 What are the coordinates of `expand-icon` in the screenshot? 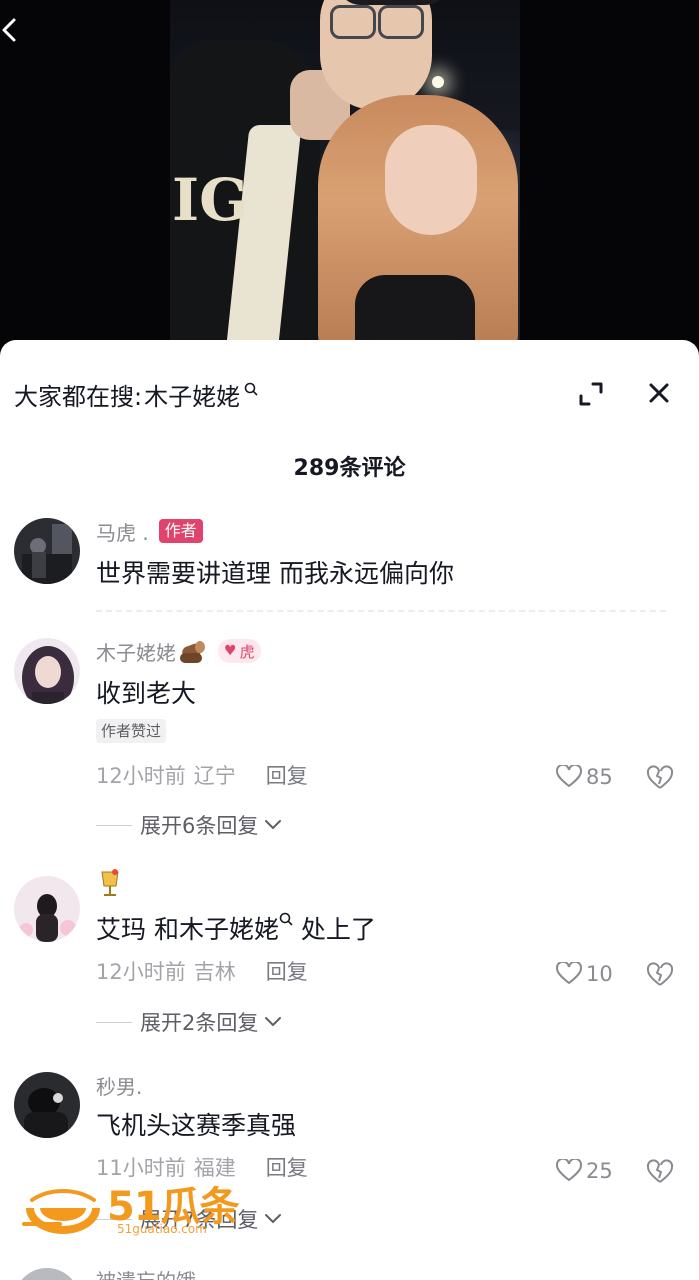 It's located at (591, 394).